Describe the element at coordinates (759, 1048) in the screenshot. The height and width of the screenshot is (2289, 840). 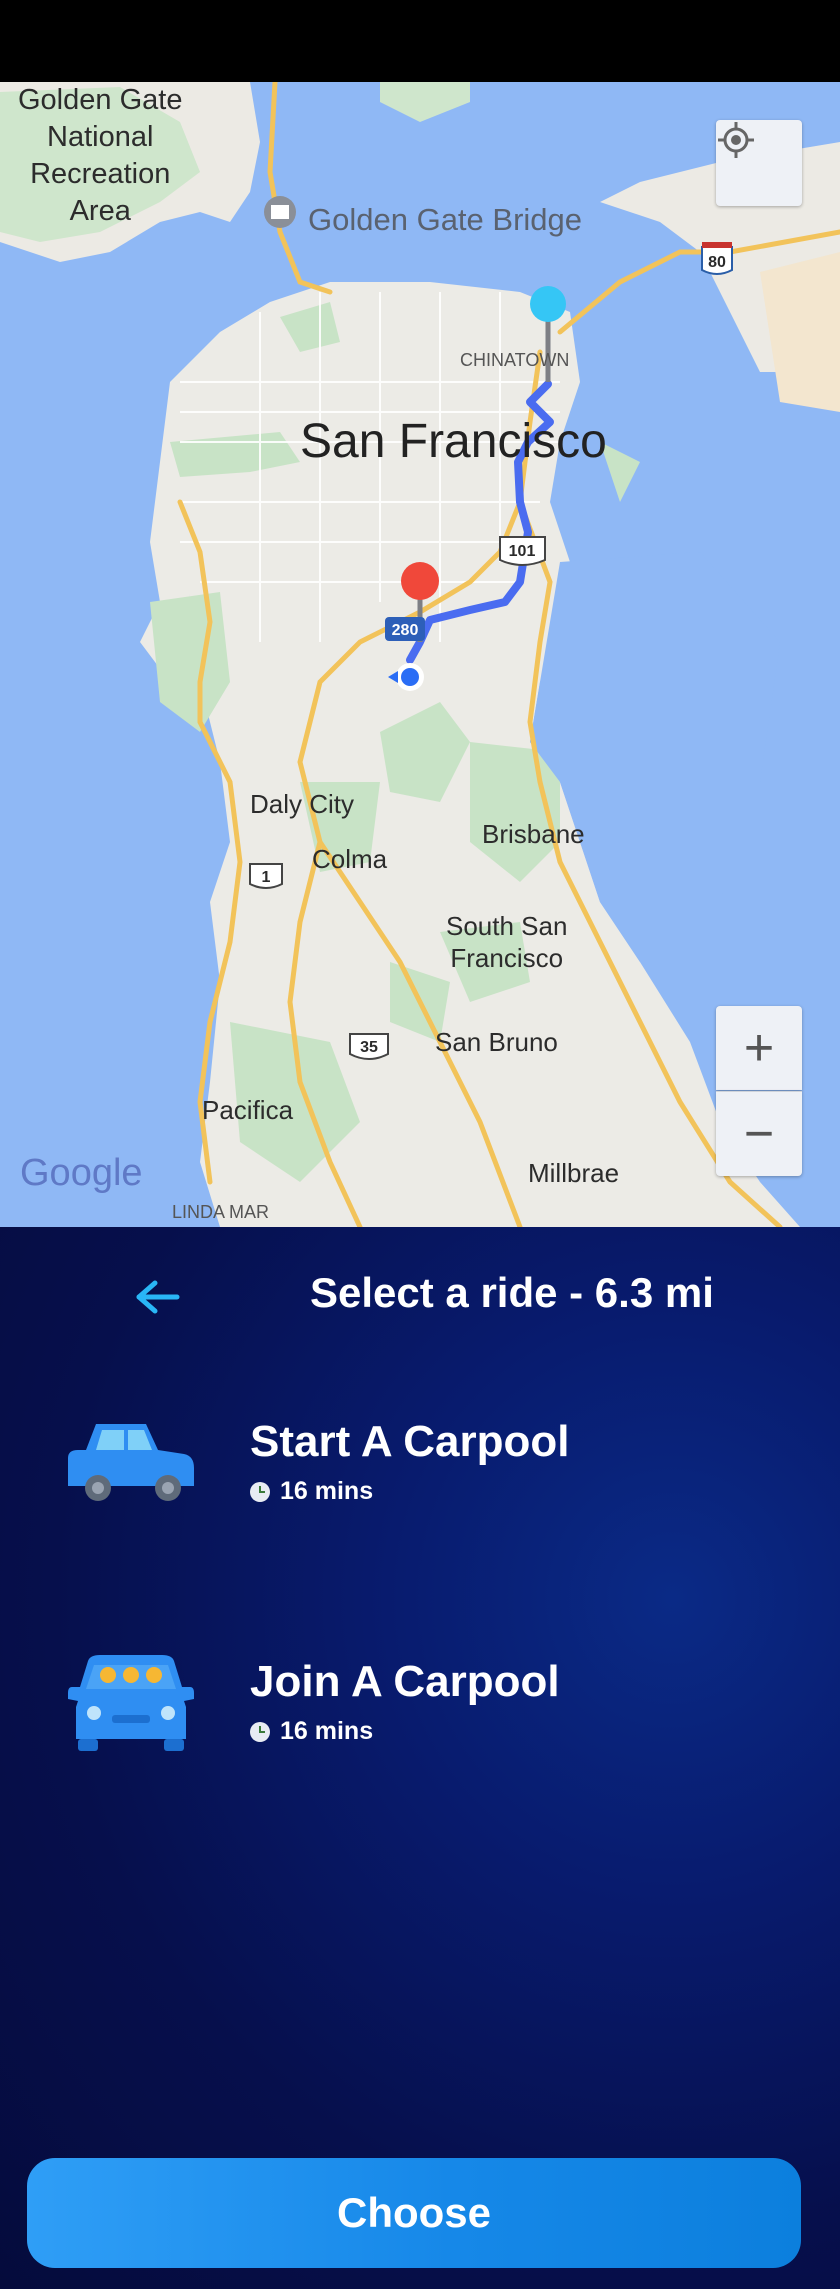
I see `zoom-in-button: +` at that location.